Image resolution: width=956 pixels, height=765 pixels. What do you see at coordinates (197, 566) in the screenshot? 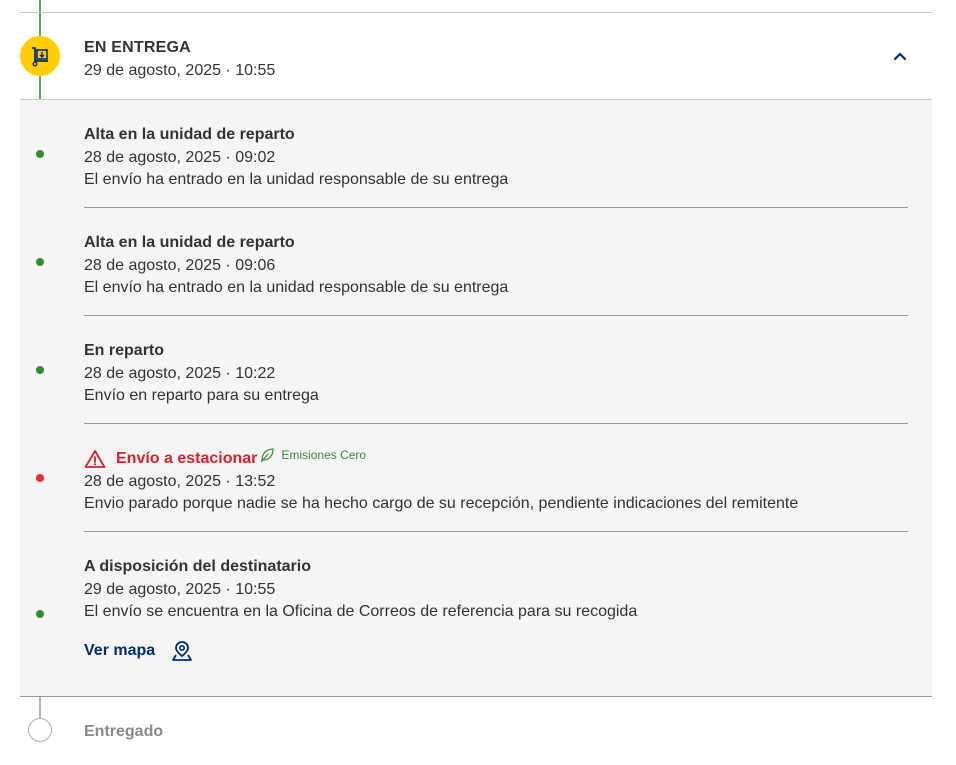
I see `event-title: A disposición del destinatario` at bounding box center [197, 566].